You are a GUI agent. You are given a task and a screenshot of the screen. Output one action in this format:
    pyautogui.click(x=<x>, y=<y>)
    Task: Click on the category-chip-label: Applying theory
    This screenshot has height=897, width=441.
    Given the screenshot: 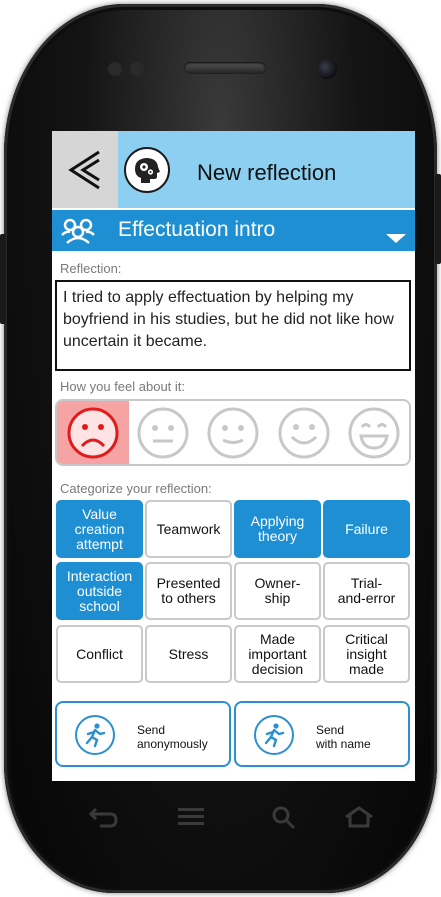 What is the action you would take?
    pyautogui.click(x=277, y=528)
    